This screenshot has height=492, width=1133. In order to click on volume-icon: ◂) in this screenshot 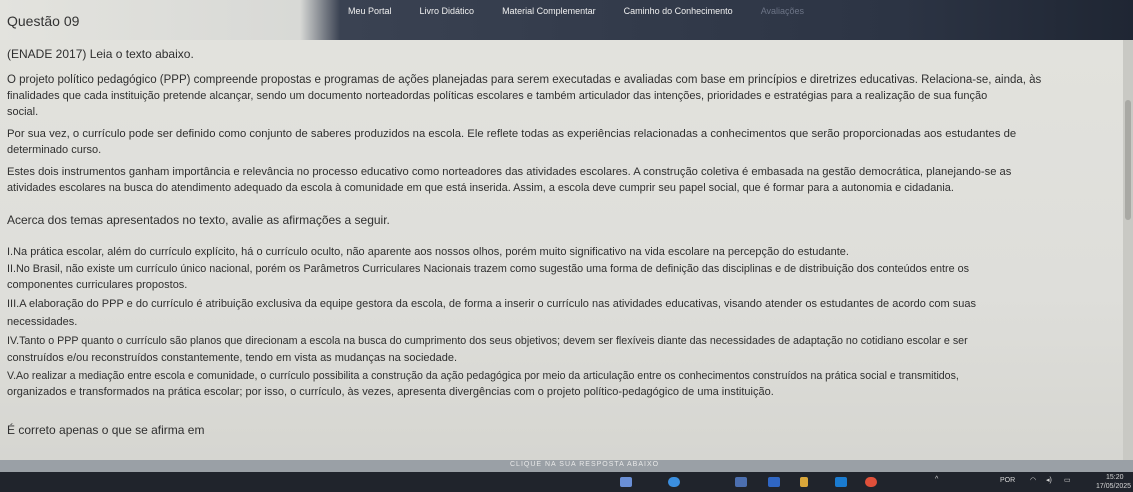, I will do `click(1049, 480)`.